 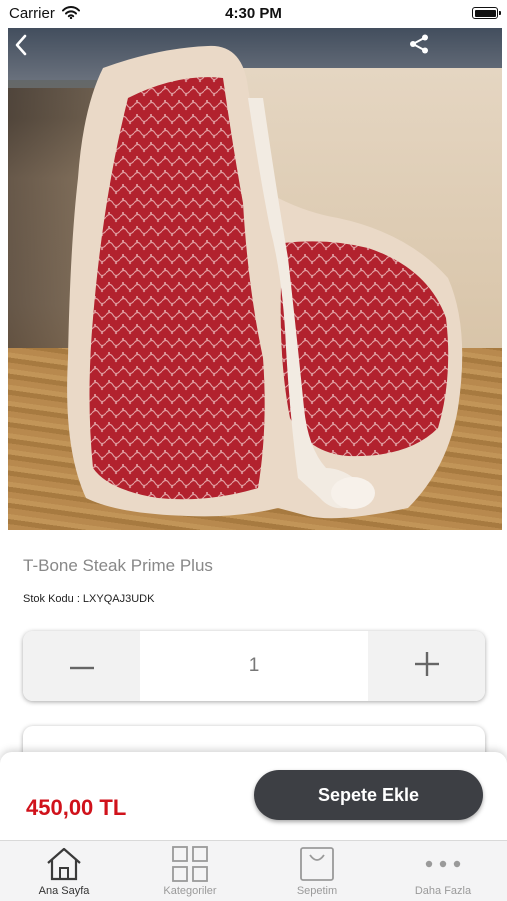 What do you see at coordinates (64, 864) in the screenshot?
I see `home-icon` at bounding box center [64, 864].